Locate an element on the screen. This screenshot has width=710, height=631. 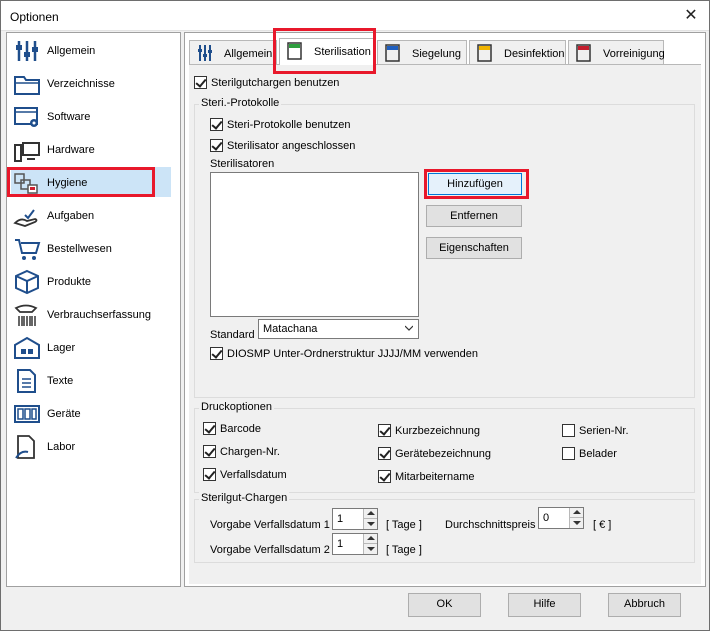
nav-item-lager: Lager is located at coordinates (91, 347).